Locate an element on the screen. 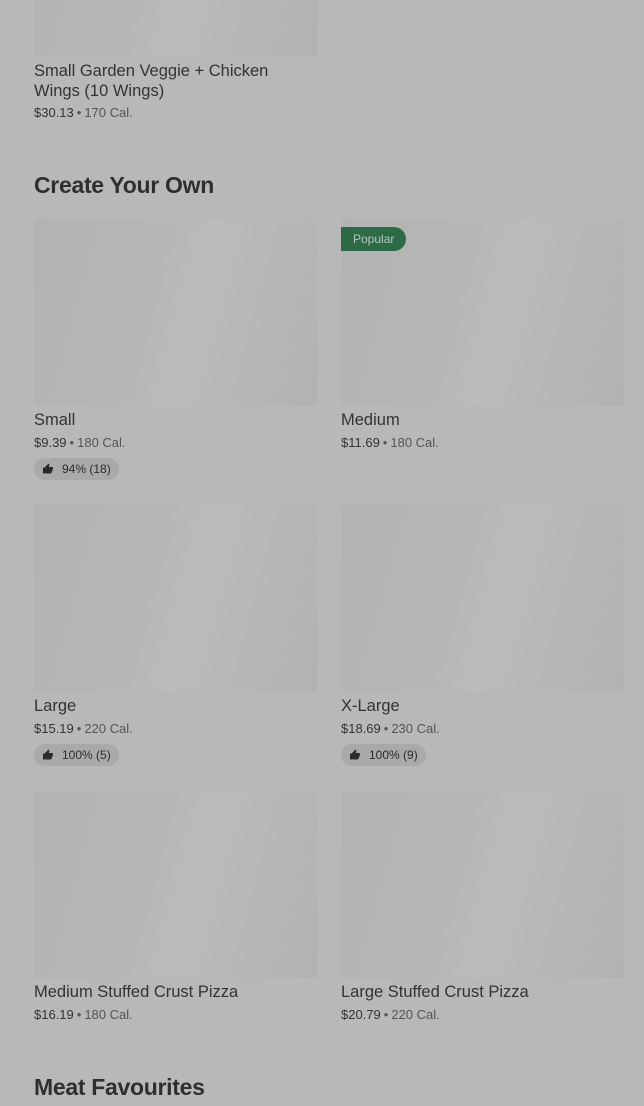 The height and width of the screenshot is (1106, 644). item-name: Large is located at coordinates (55, 706).